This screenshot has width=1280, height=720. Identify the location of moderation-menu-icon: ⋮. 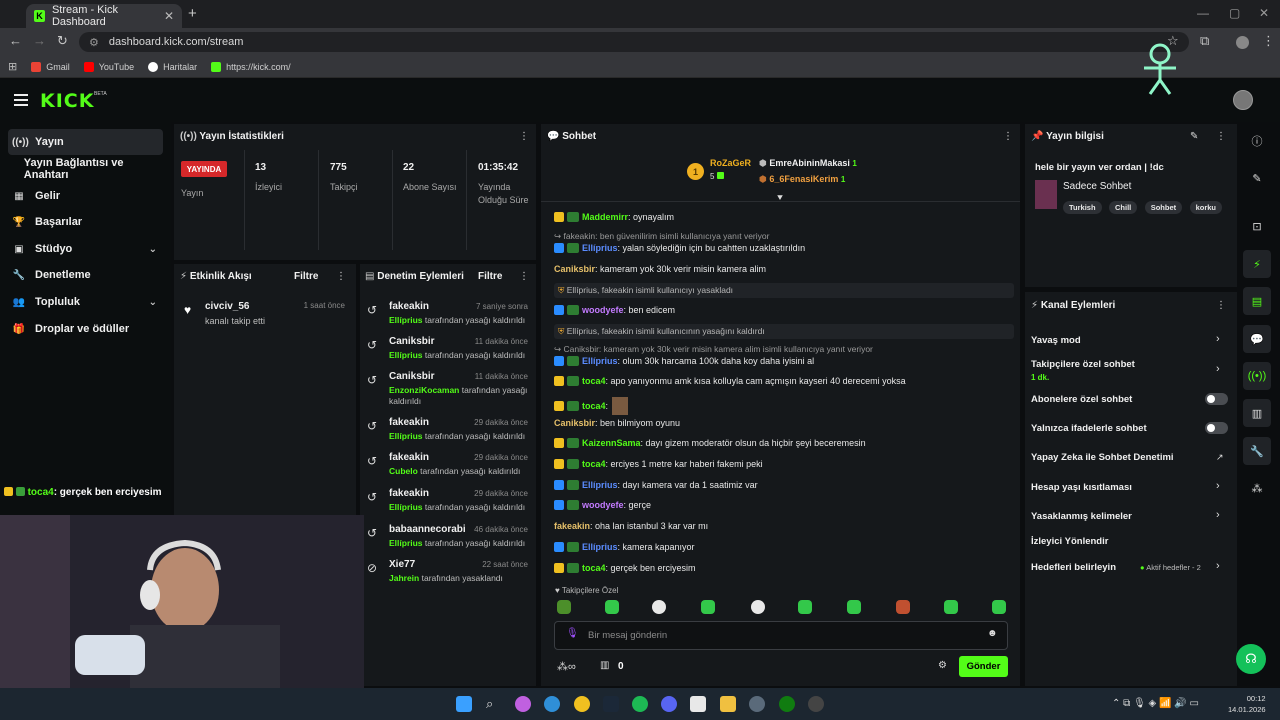
(524, 276).